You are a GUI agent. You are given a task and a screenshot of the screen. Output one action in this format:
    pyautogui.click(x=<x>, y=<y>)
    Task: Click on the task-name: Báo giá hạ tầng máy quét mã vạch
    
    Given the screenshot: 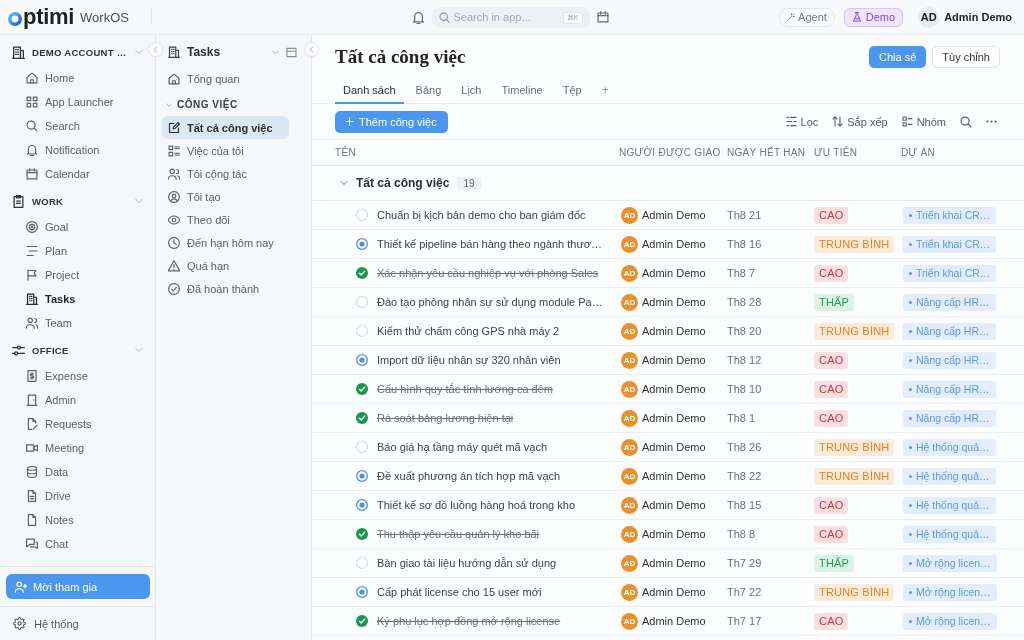 What is the action you would take?
    pyautogui.click(x=462, y=447)
    